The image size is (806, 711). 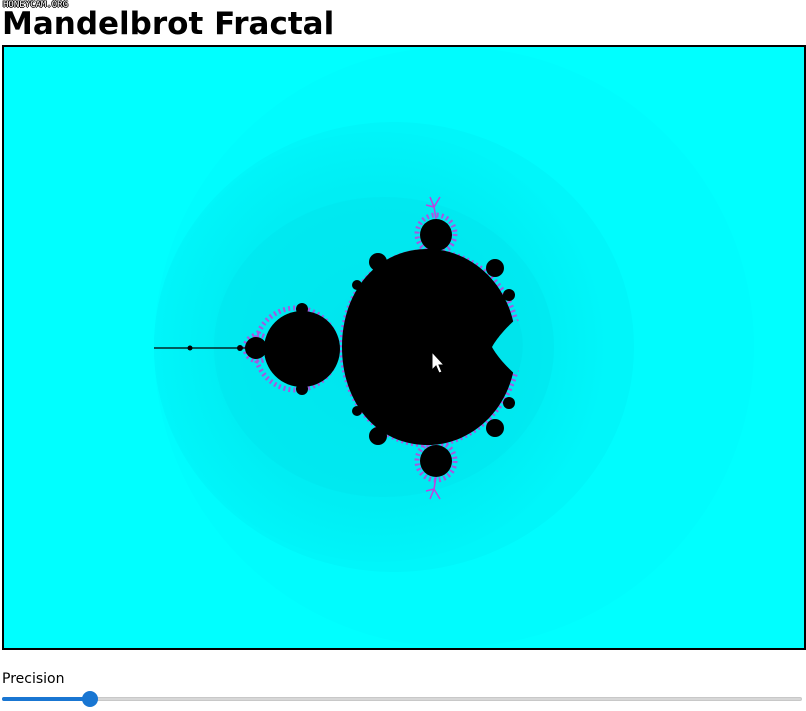 I want to click on bulb-left-upper-small, so click(x=357, y=285).